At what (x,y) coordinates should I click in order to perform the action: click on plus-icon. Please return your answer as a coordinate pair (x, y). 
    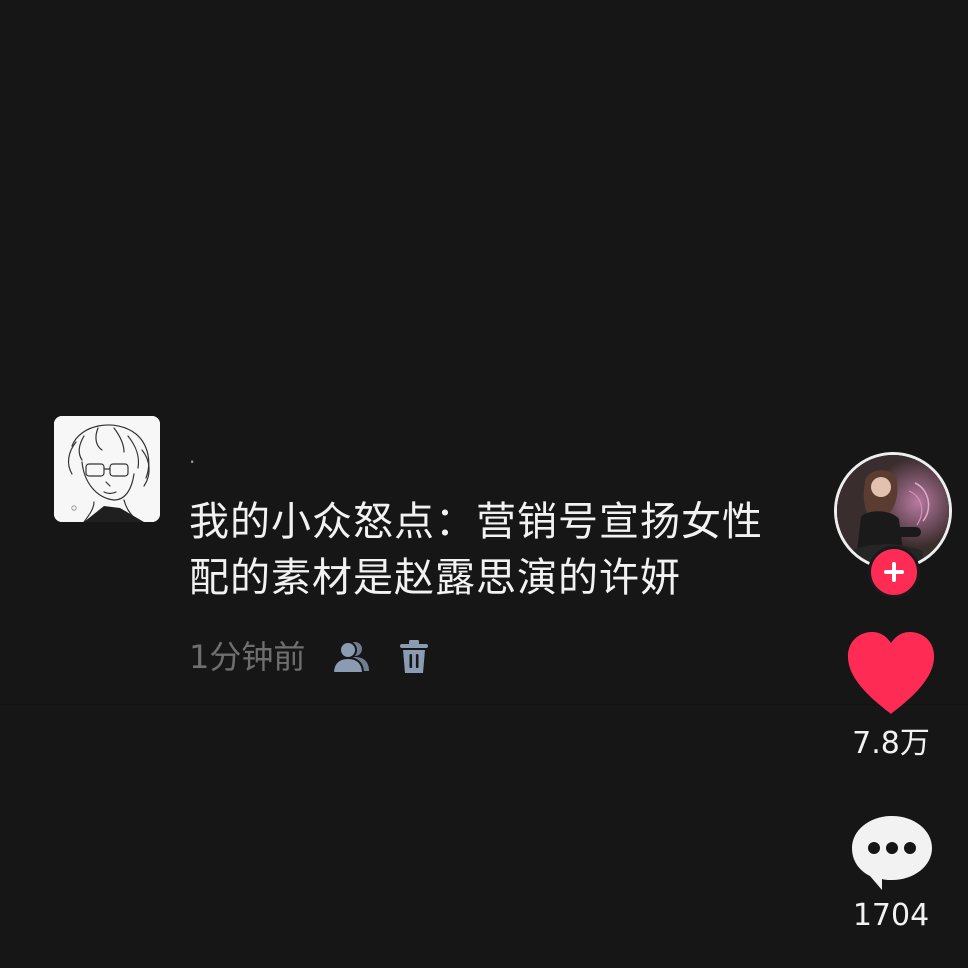
    Looking at the image, I should click on (894, 572).